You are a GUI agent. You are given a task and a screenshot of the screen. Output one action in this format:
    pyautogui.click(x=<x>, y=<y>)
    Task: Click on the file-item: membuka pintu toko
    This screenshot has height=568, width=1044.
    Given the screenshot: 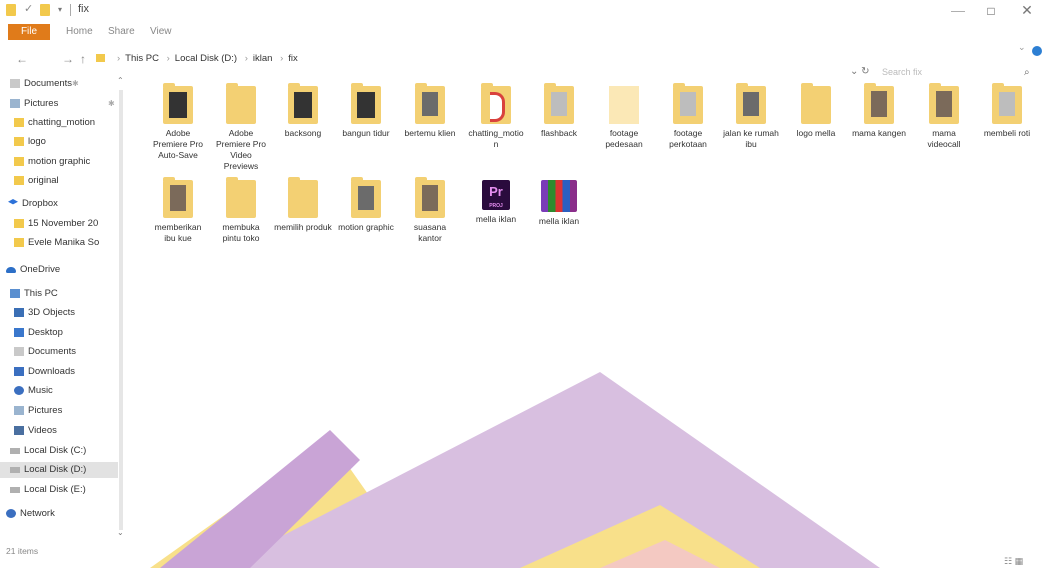 What is the action you would take?
    pyautogui.click(x=241, y=210)
    